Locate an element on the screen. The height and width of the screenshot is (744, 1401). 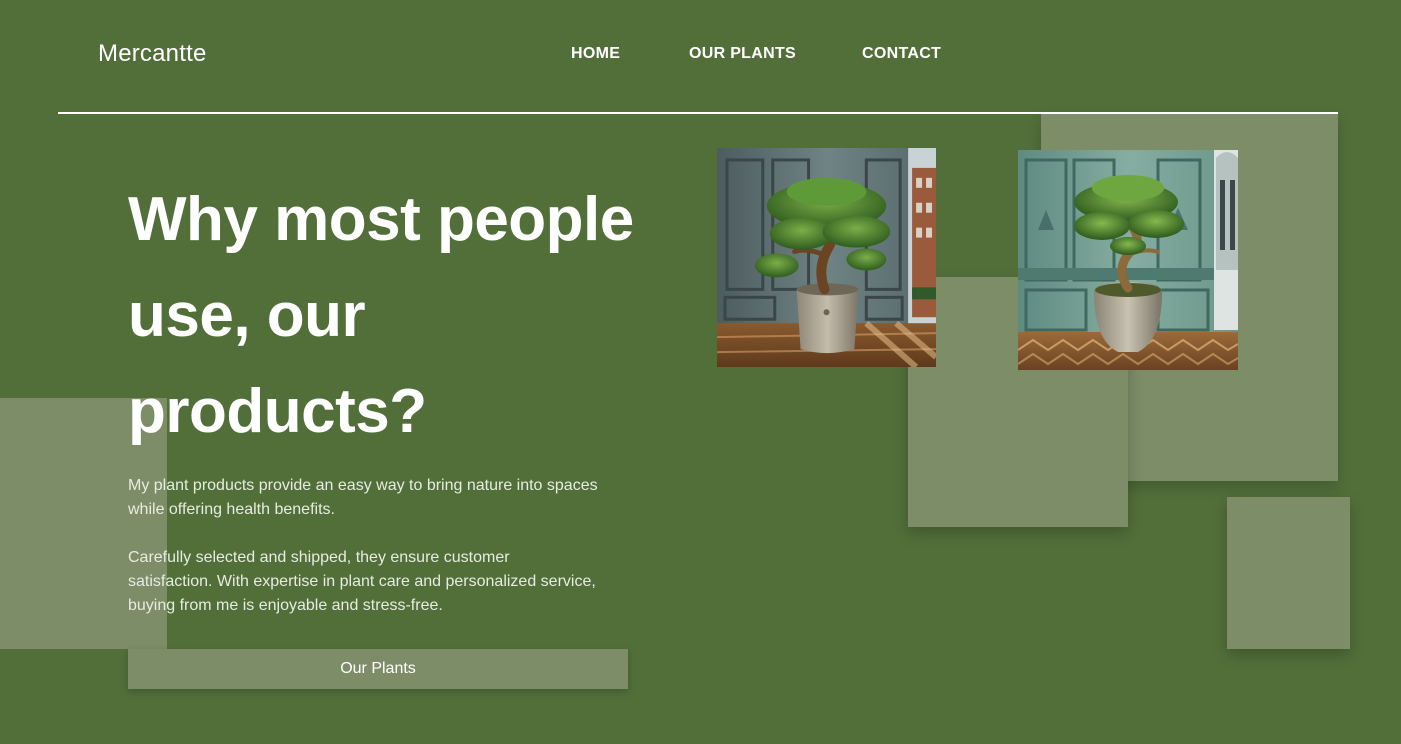
decorative-block-small is located at coordinates (1288, 573).